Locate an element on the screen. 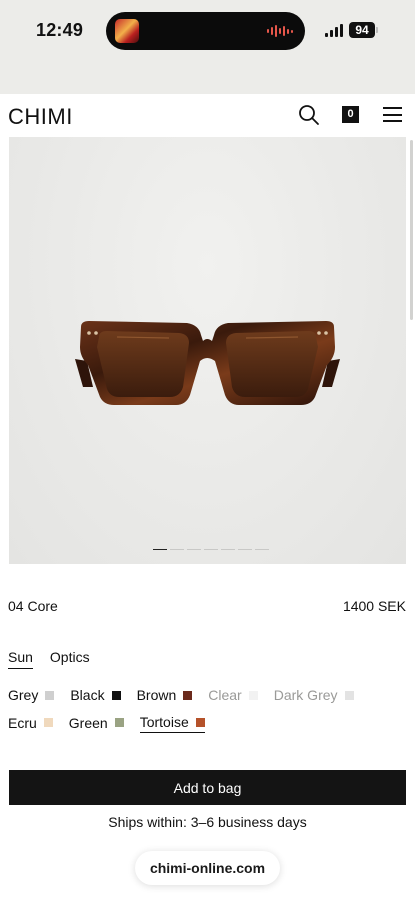  color-label: Green is located at coordinates (88, 722).